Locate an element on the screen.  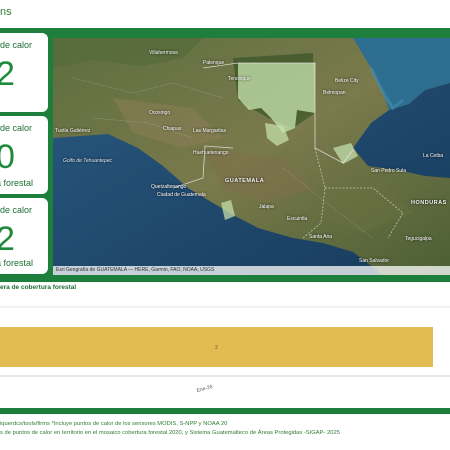
map-label-san-salvador: San Salvador is located at coordinates (374, 261).